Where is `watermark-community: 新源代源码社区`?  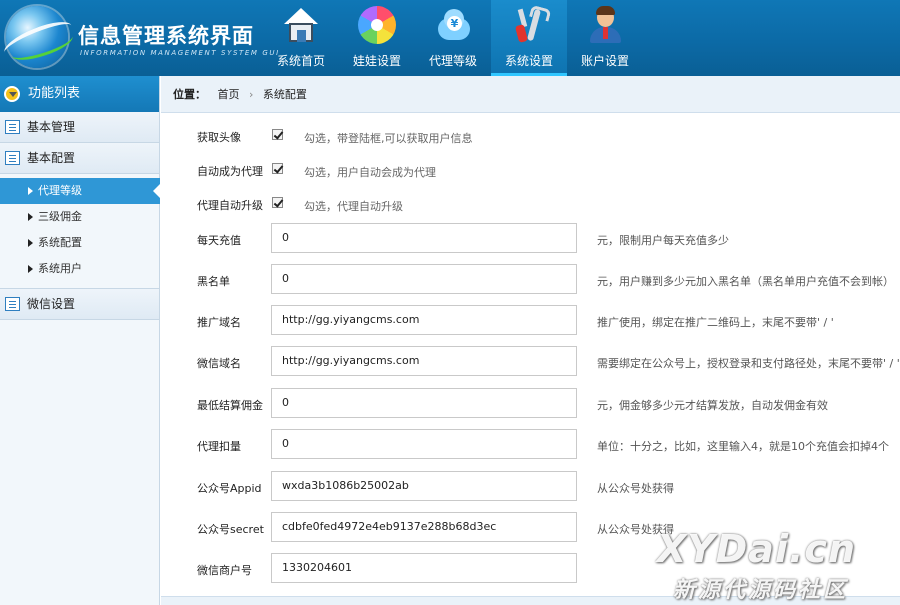
watermark-community: 新源代源码社区 is located at coordinates (760, 590).